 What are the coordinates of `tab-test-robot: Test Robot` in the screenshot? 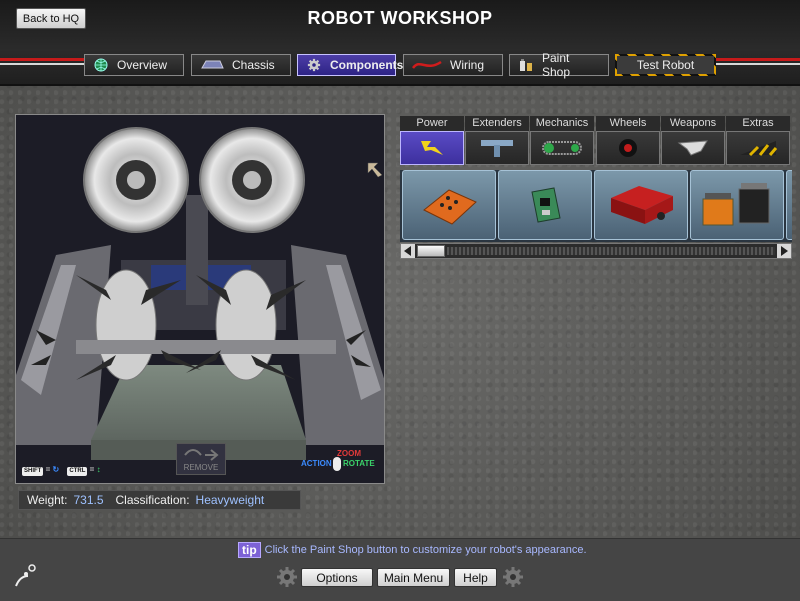 It's located at (665, 65).